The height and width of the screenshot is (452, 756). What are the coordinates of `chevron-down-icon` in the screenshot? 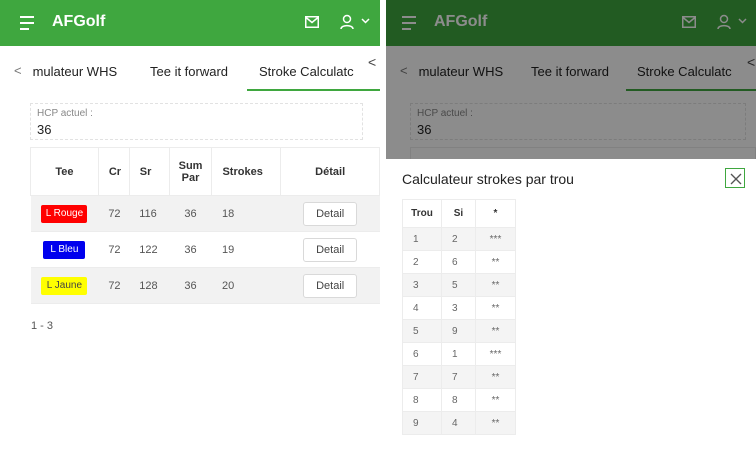 It's located at (365, 21).